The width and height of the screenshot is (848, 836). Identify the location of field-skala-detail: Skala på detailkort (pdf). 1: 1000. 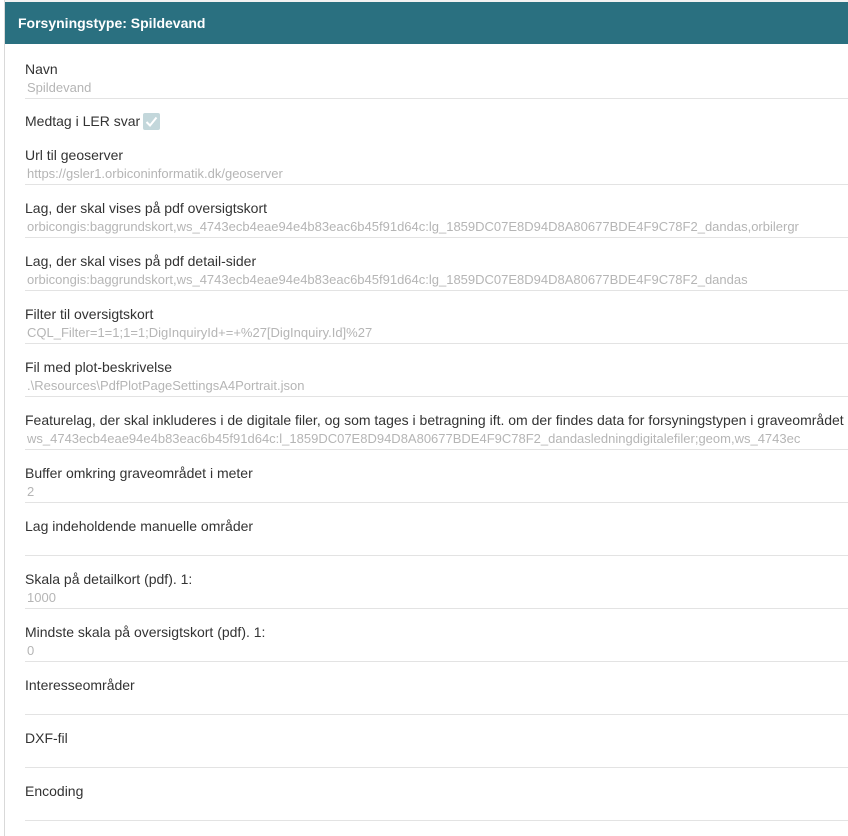
(436, 596).